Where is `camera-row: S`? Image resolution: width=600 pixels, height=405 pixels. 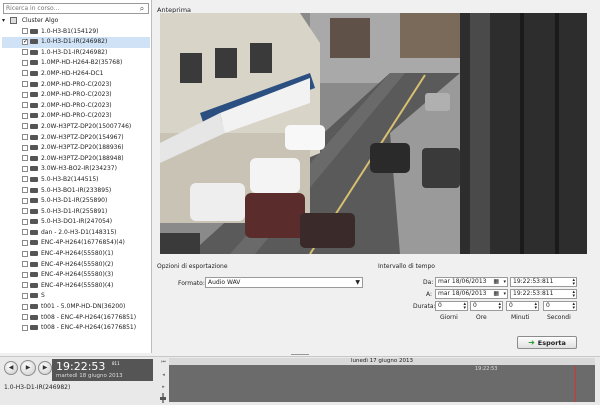 camera-row: S is located at coordinates (76, 296).